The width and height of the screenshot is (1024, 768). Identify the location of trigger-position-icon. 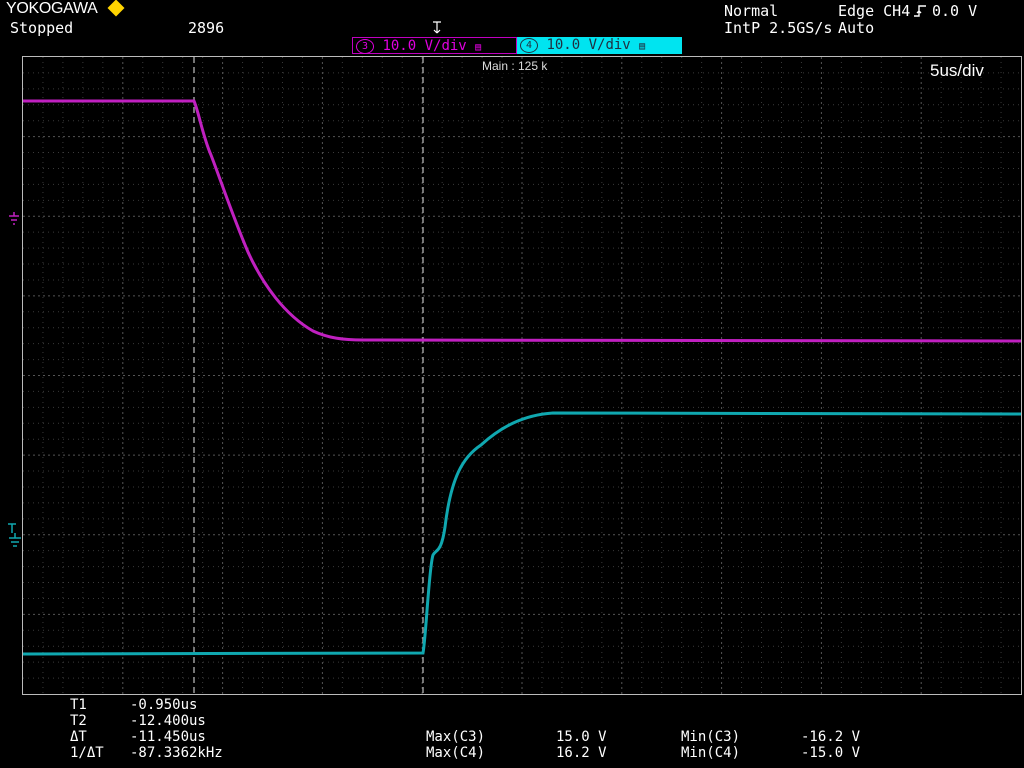
(437, 27).